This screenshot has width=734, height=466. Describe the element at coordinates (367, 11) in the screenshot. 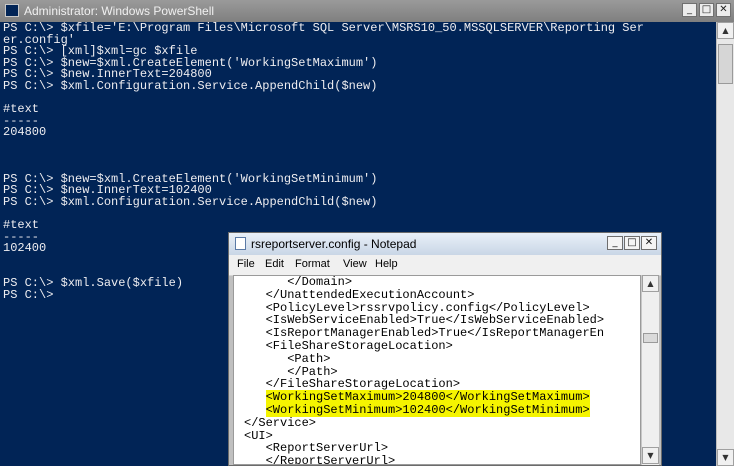

I see `powershell-titlebar: Administrator: Windows PowerShell _ □ ✕` at that location.